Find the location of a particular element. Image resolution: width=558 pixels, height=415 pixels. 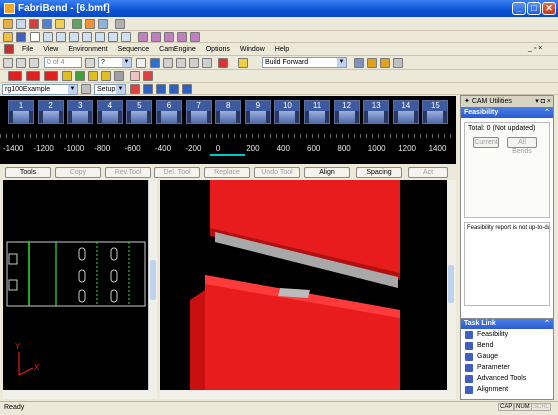

part-2d-view: Y X is located at coordinates (78, 285).